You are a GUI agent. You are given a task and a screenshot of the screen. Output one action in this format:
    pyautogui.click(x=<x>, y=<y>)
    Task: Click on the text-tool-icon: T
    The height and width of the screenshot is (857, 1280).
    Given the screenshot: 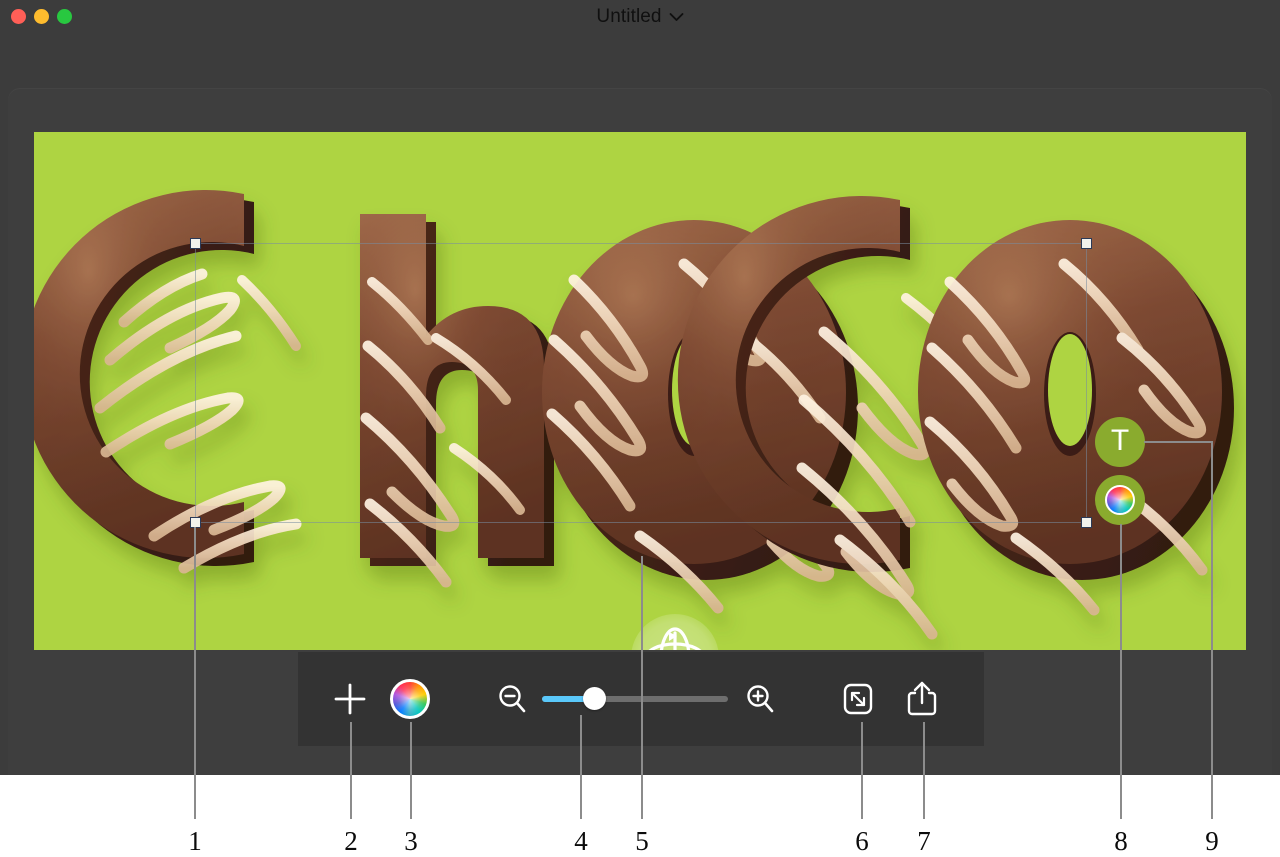 What is the action you would take?
    pyautogui.click(x=1120, y=440)
    